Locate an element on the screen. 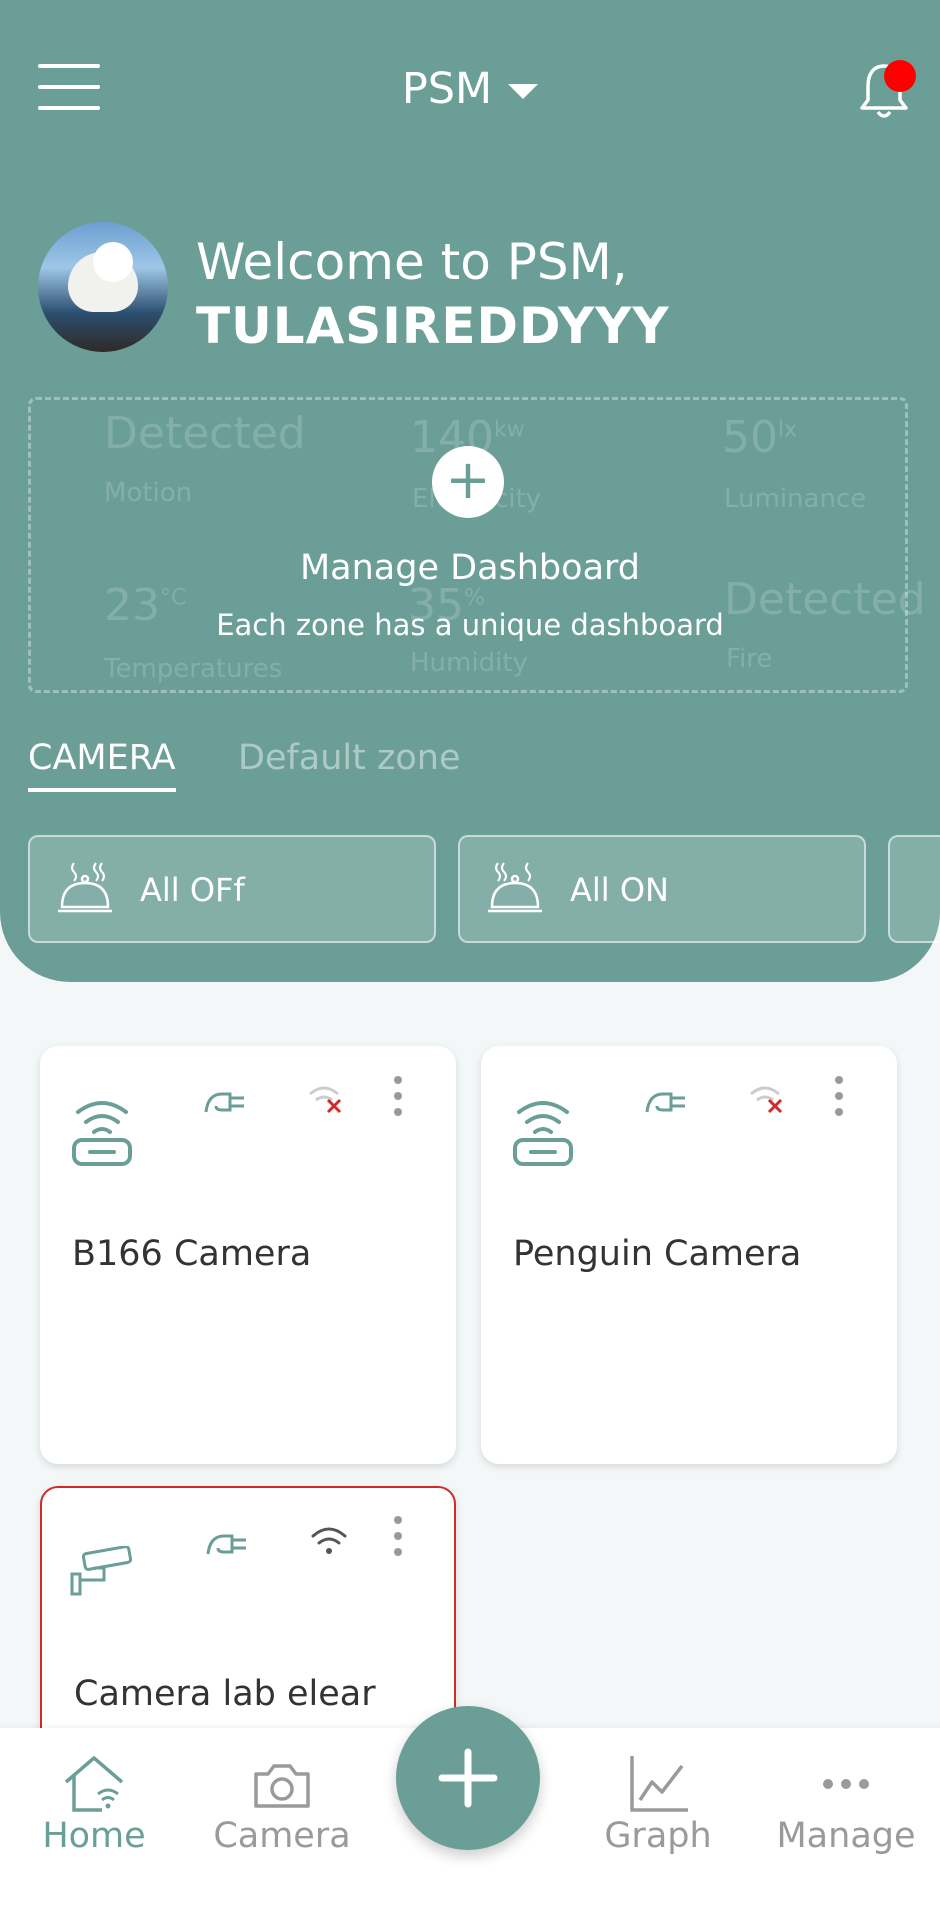 The height and width of the screenshot is (1907, 940). stat-luminance-value: 50lx is located at coordinates (760, 437).